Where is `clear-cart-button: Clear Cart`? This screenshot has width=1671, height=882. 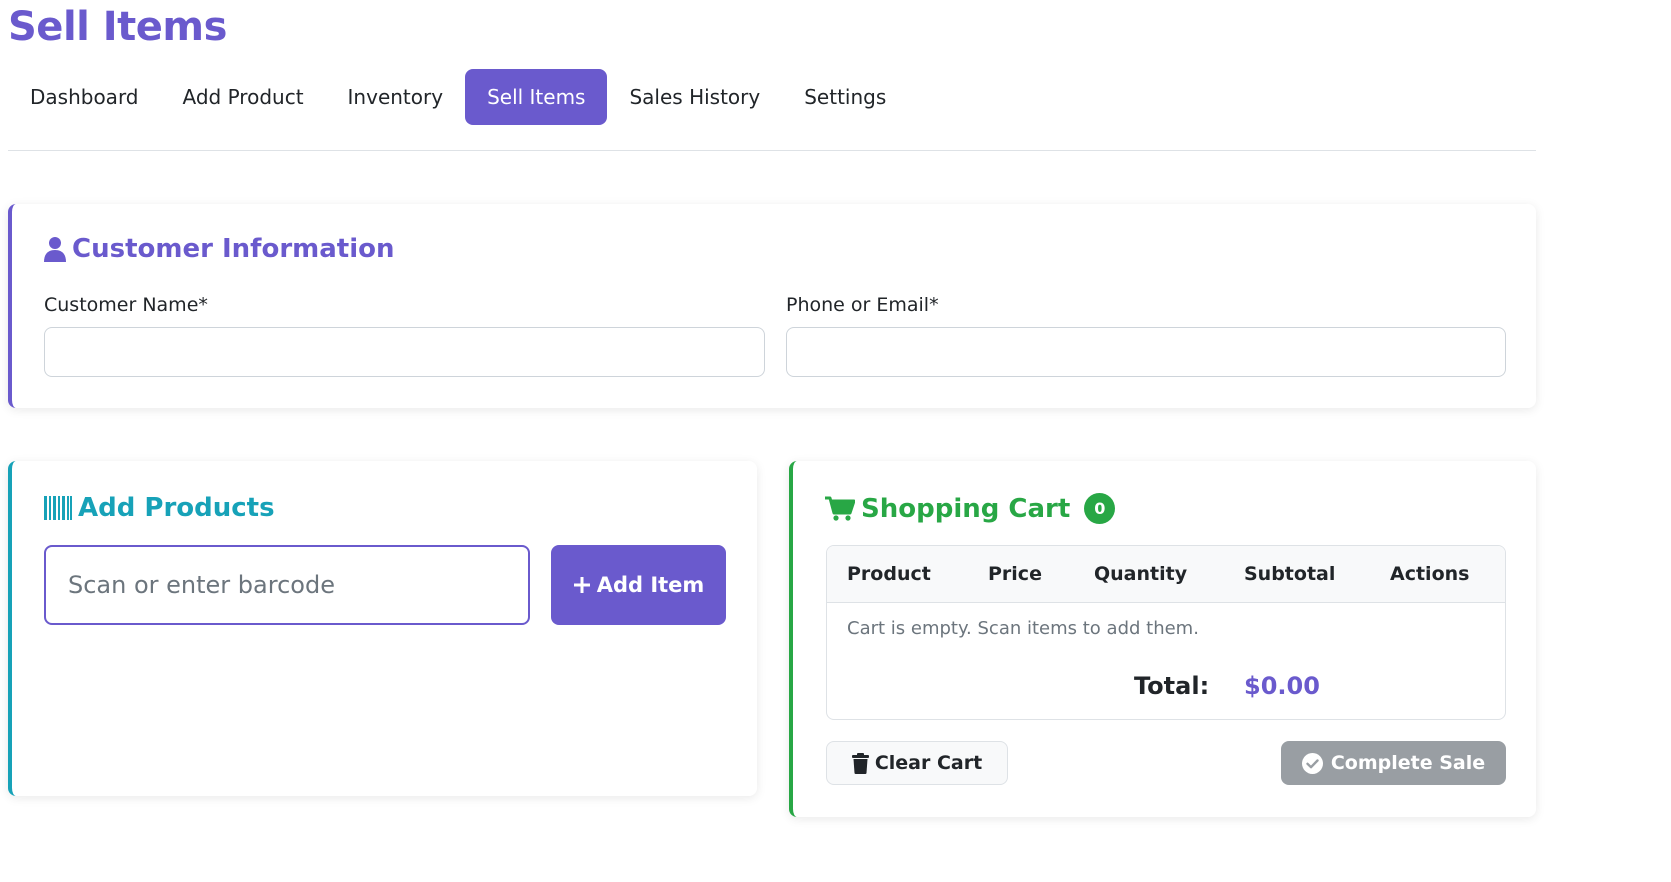
clear-cart-button: Clear Cart is located at coordinates (917, 763).